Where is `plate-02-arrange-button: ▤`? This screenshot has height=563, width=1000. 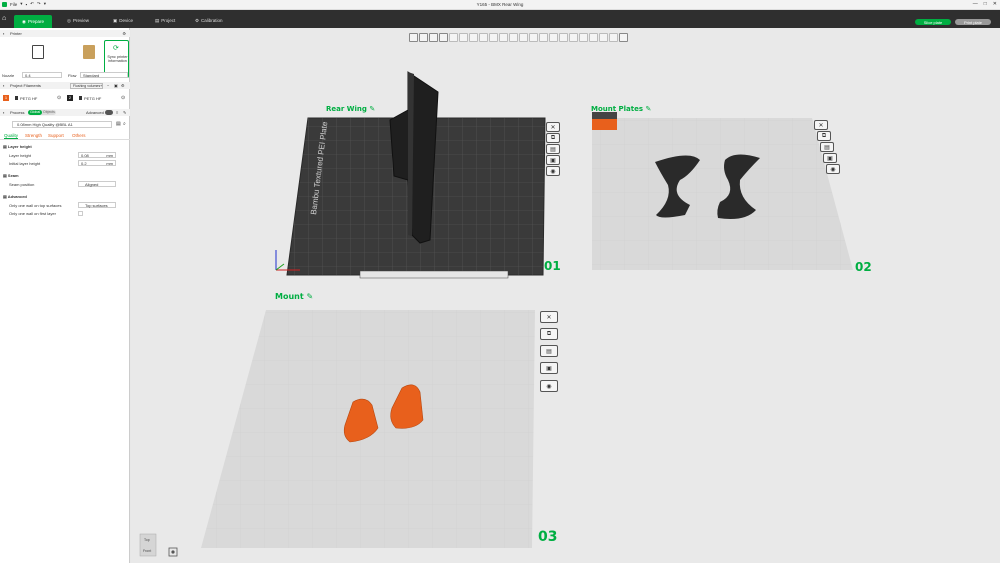
plate-02-arrange-button: ▤ is located at coordinates (827, 147).